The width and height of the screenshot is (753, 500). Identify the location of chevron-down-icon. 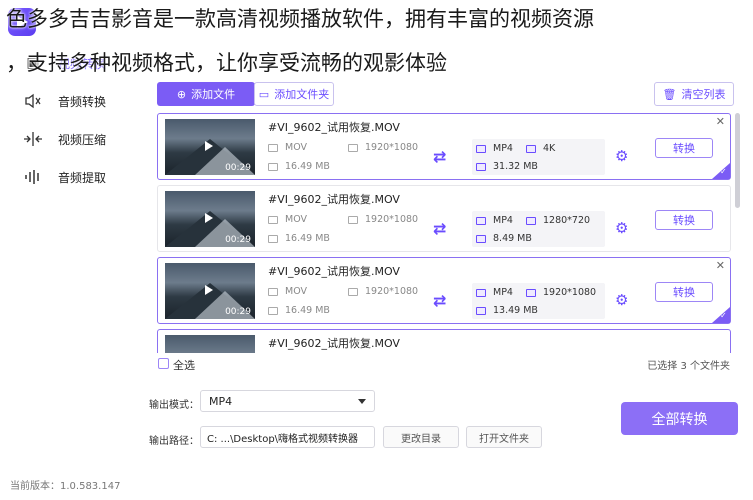
(362, 401).